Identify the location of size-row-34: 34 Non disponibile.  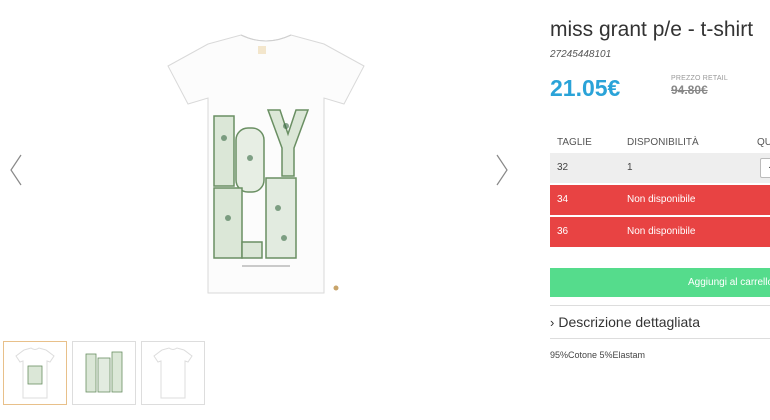
(660, 200).